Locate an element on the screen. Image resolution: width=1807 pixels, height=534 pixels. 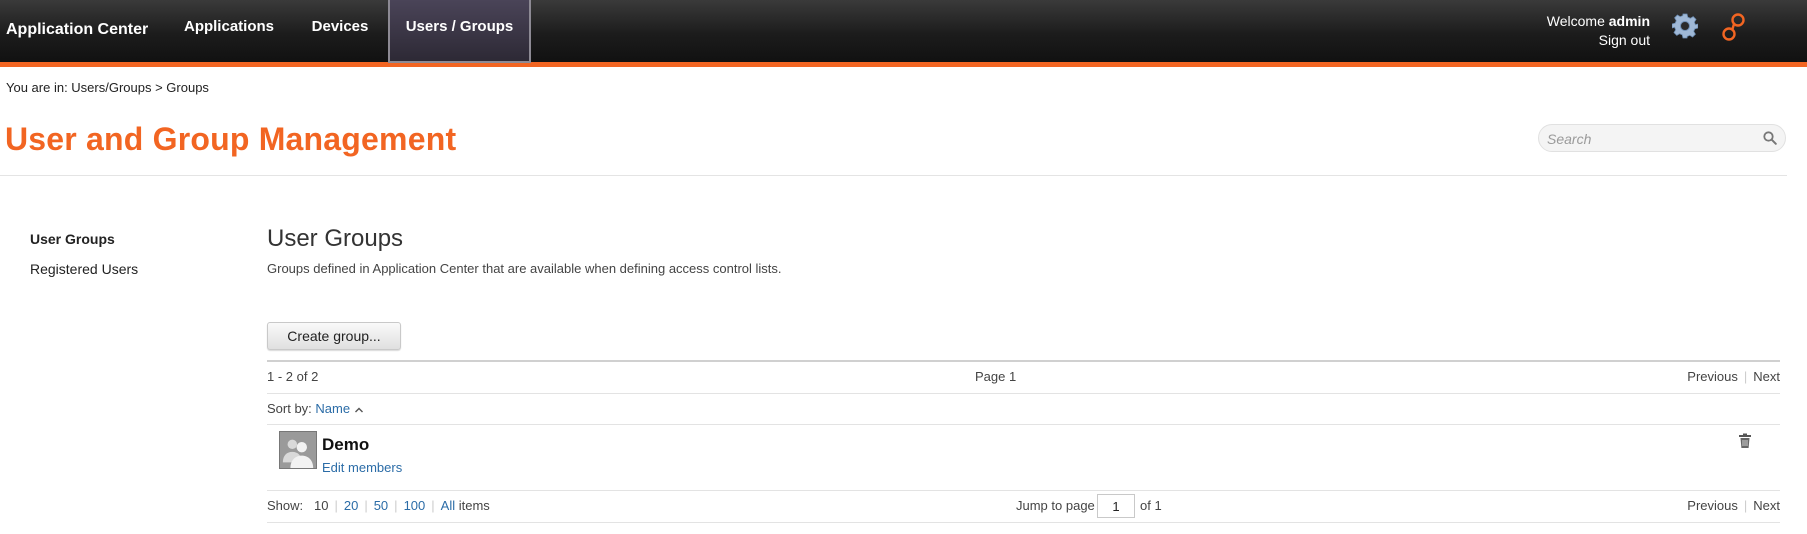
page-size-all: All is located at coordinates (448, 505).